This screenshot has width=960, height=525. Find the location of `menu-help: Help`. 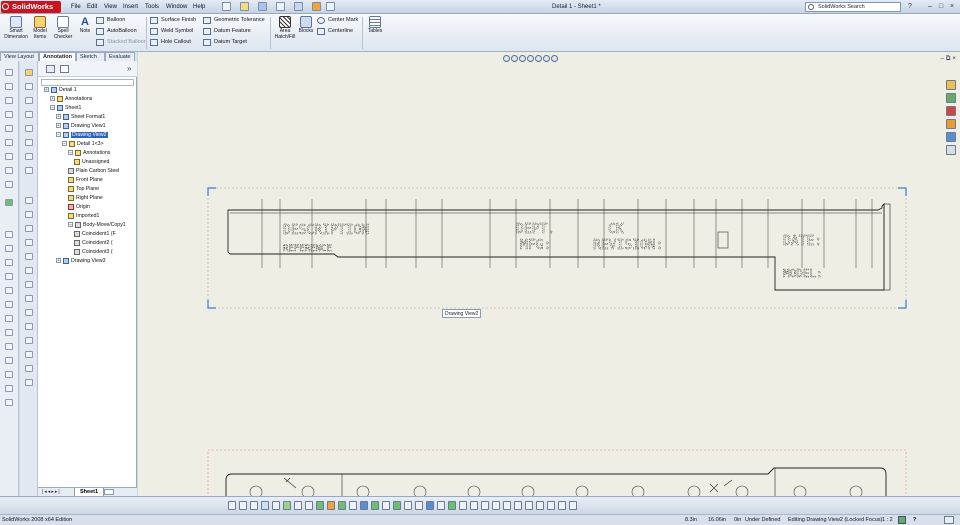

menu-help: Help is located at coordinates (199, 7).